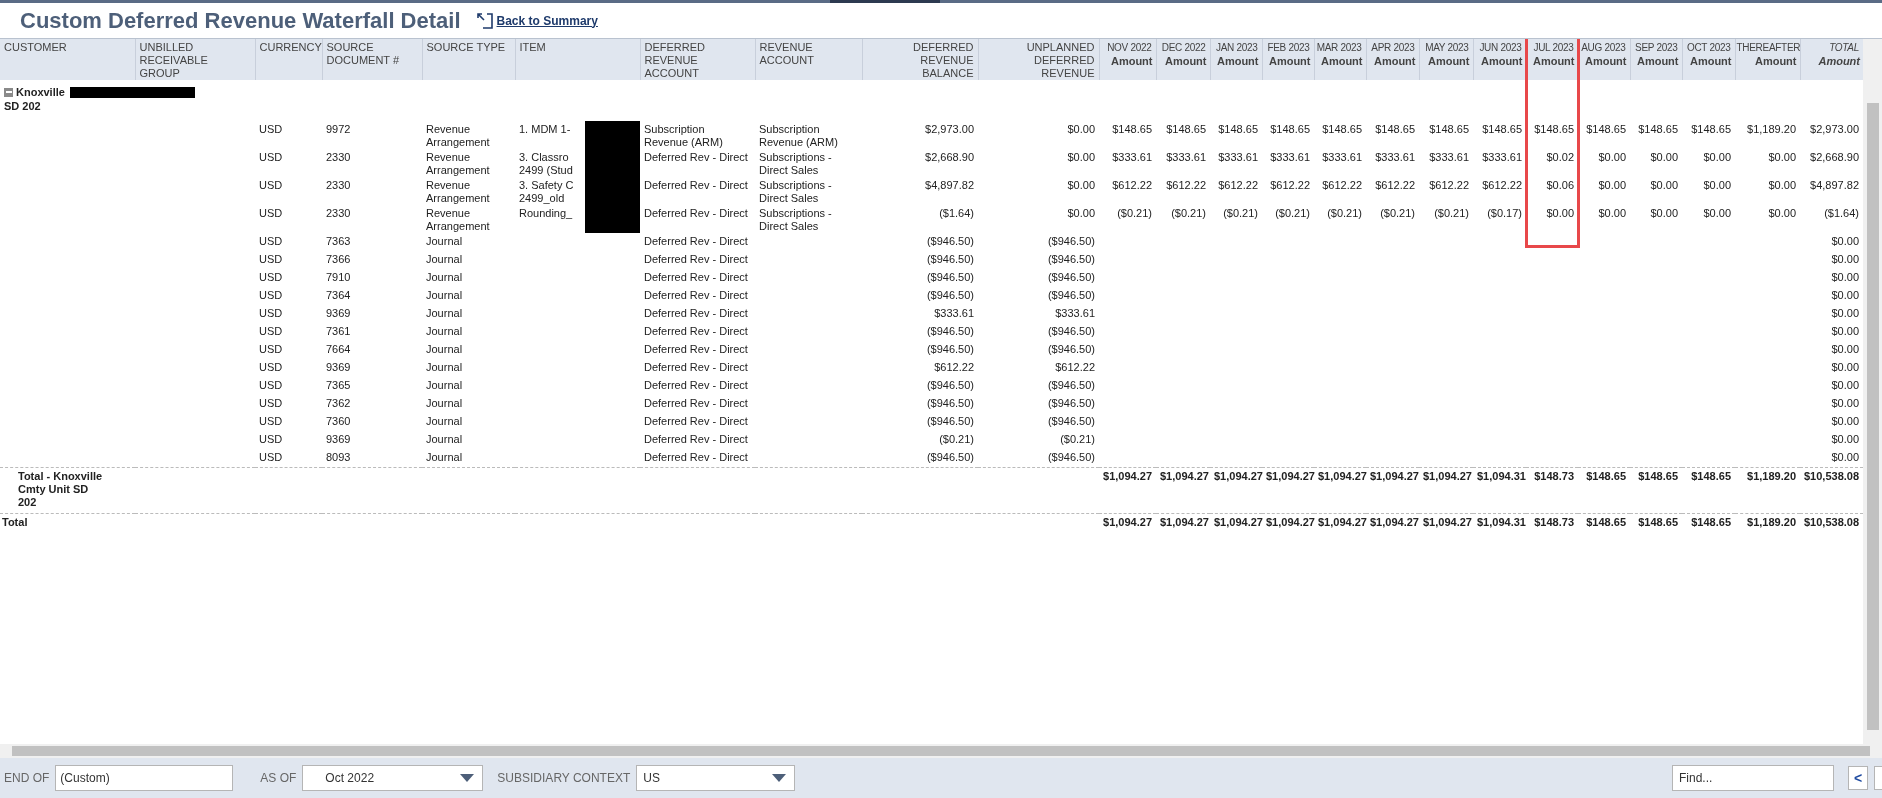 This screenshot has height=798, width=1882. What do you see at coordinates (1771, 129) in the screenshot?
I see `table-cell: $1,189.20` at bounding box center [1771, 129].